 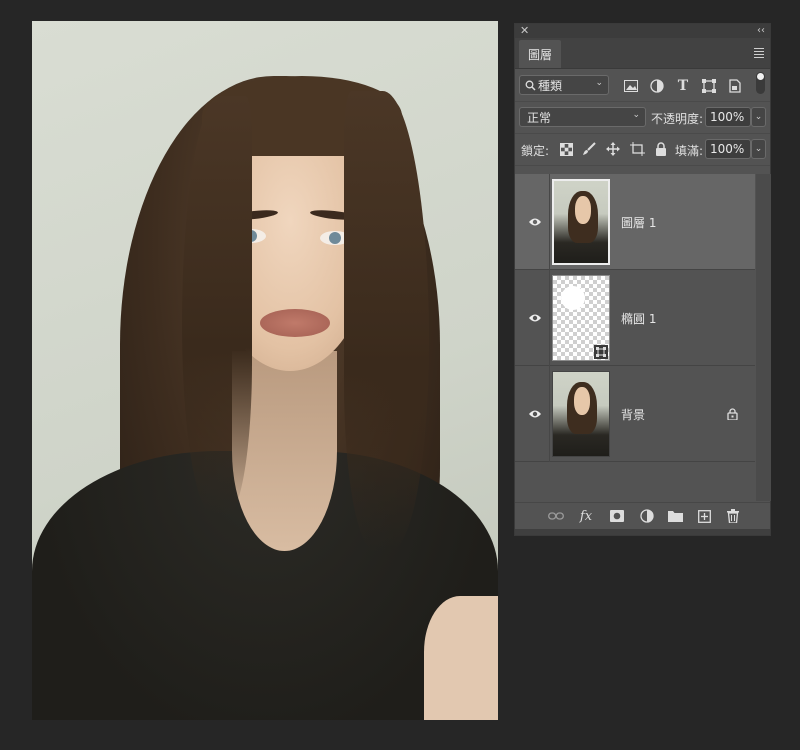 I want to click on panel-resize-grip, so click(x=642, y=532).